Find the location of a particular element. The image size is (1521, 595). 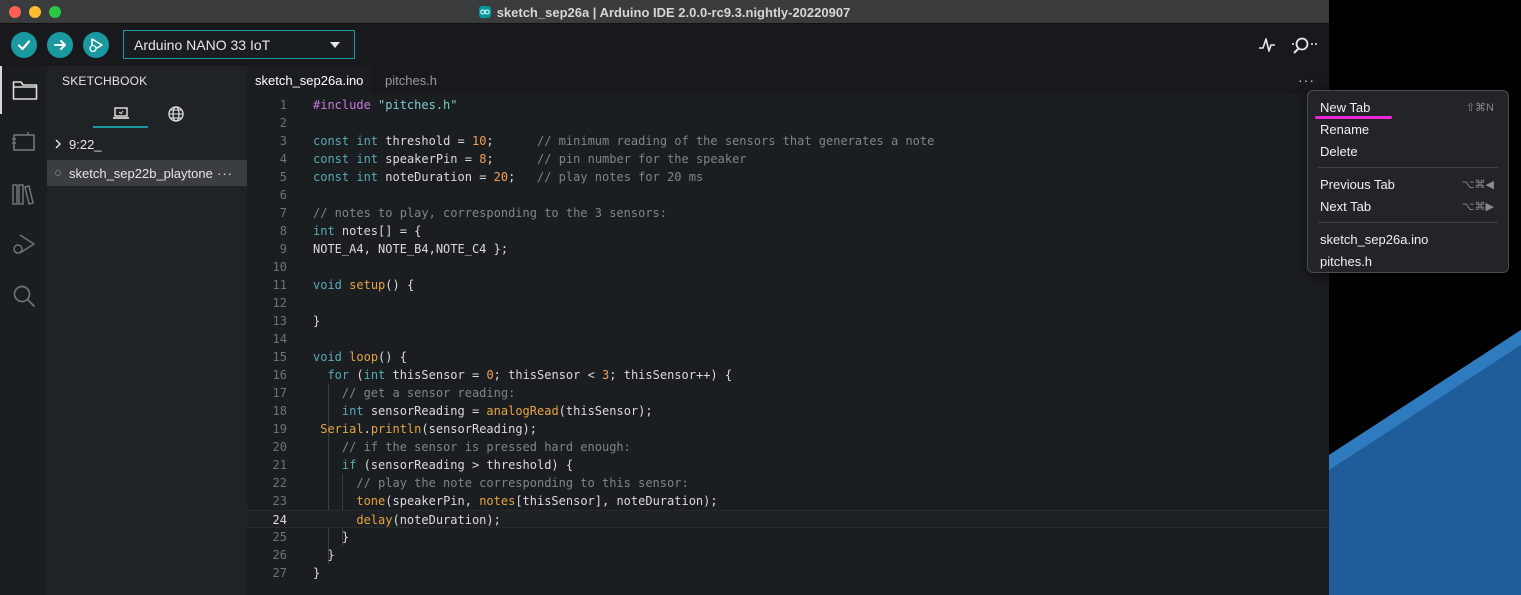

serial-plotter-button is located at coordinates (1267, 45).